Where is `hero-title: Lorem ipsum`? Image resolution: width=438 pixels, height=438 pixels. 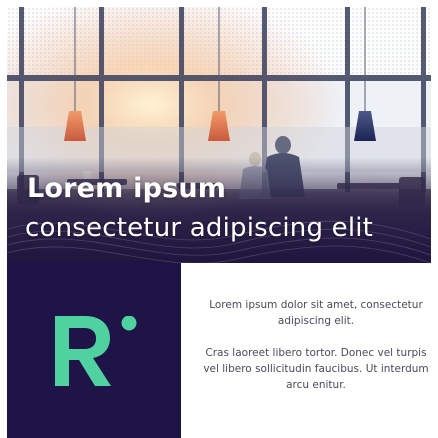 hero-title: Lorem ipsum is located at coordinates (127, 188).